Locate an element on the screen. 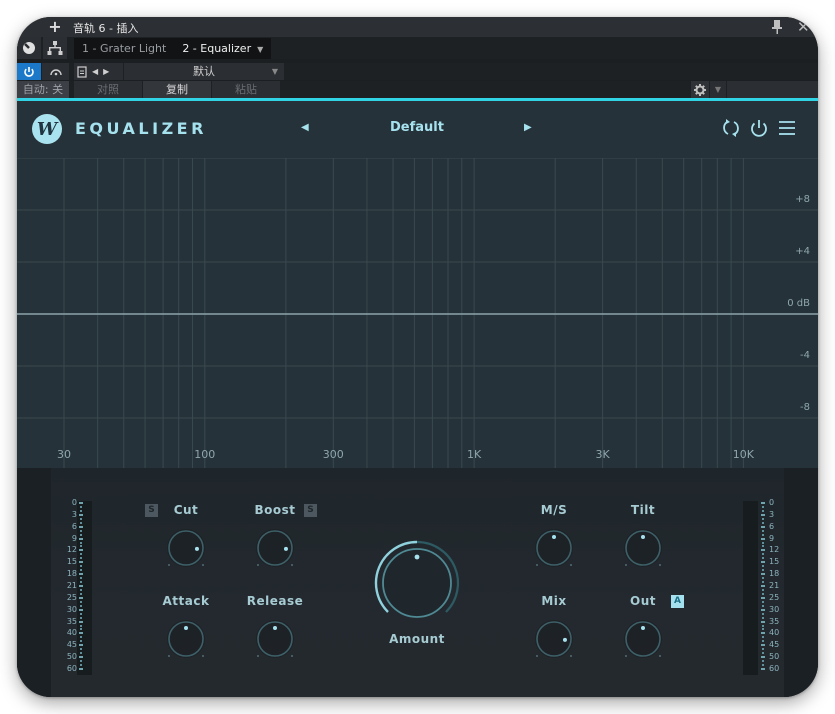 This screenshot has height=714, width=835. db-label: -4 is located at coordinates (805, 355).